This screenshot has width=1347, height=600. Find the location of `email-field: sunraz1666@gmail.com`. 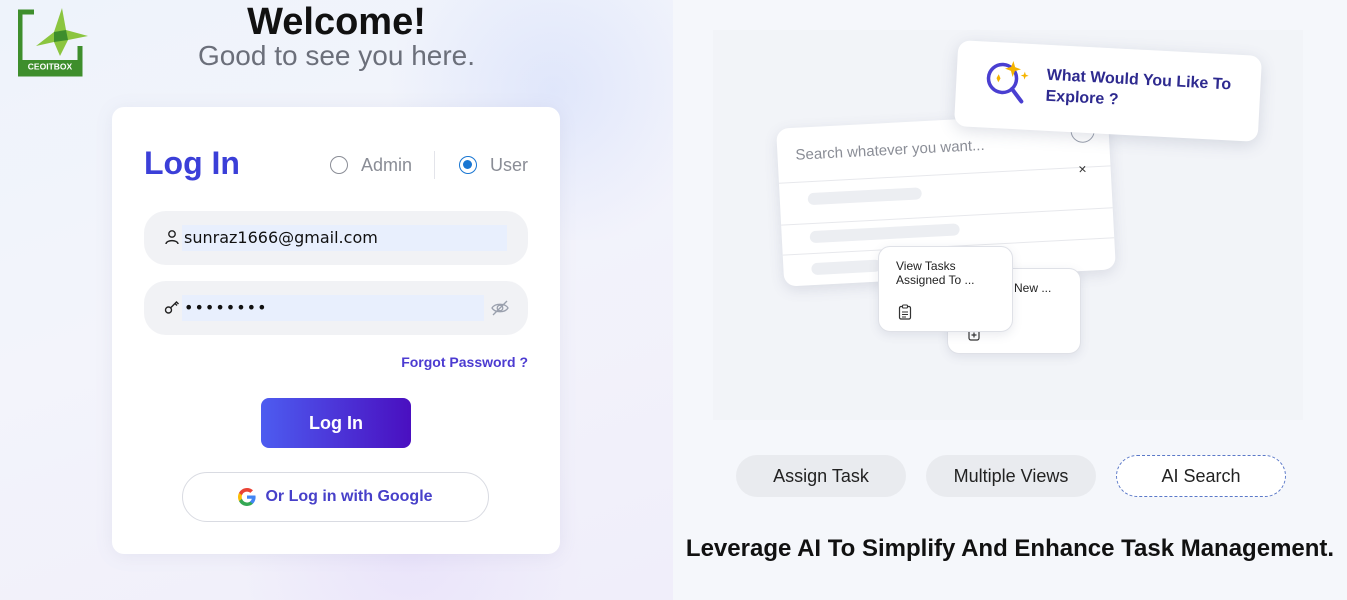

email-field: sunraz1666@gmail.com is located at coordinates (336, 238).